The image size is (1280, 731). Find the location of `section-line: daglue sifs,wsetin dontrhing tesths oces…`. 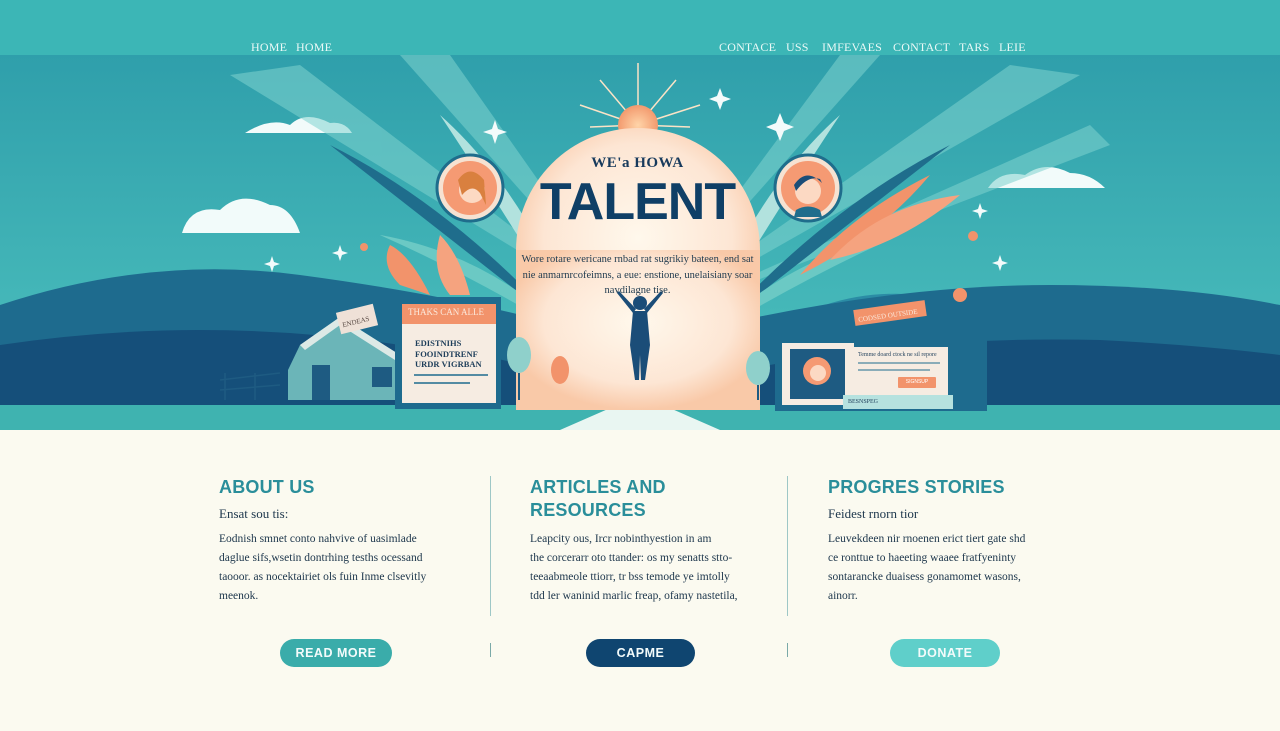

section-line: daglue sifs,wsetin dontrhing tesths oces… is located at coordinates (321, 558).